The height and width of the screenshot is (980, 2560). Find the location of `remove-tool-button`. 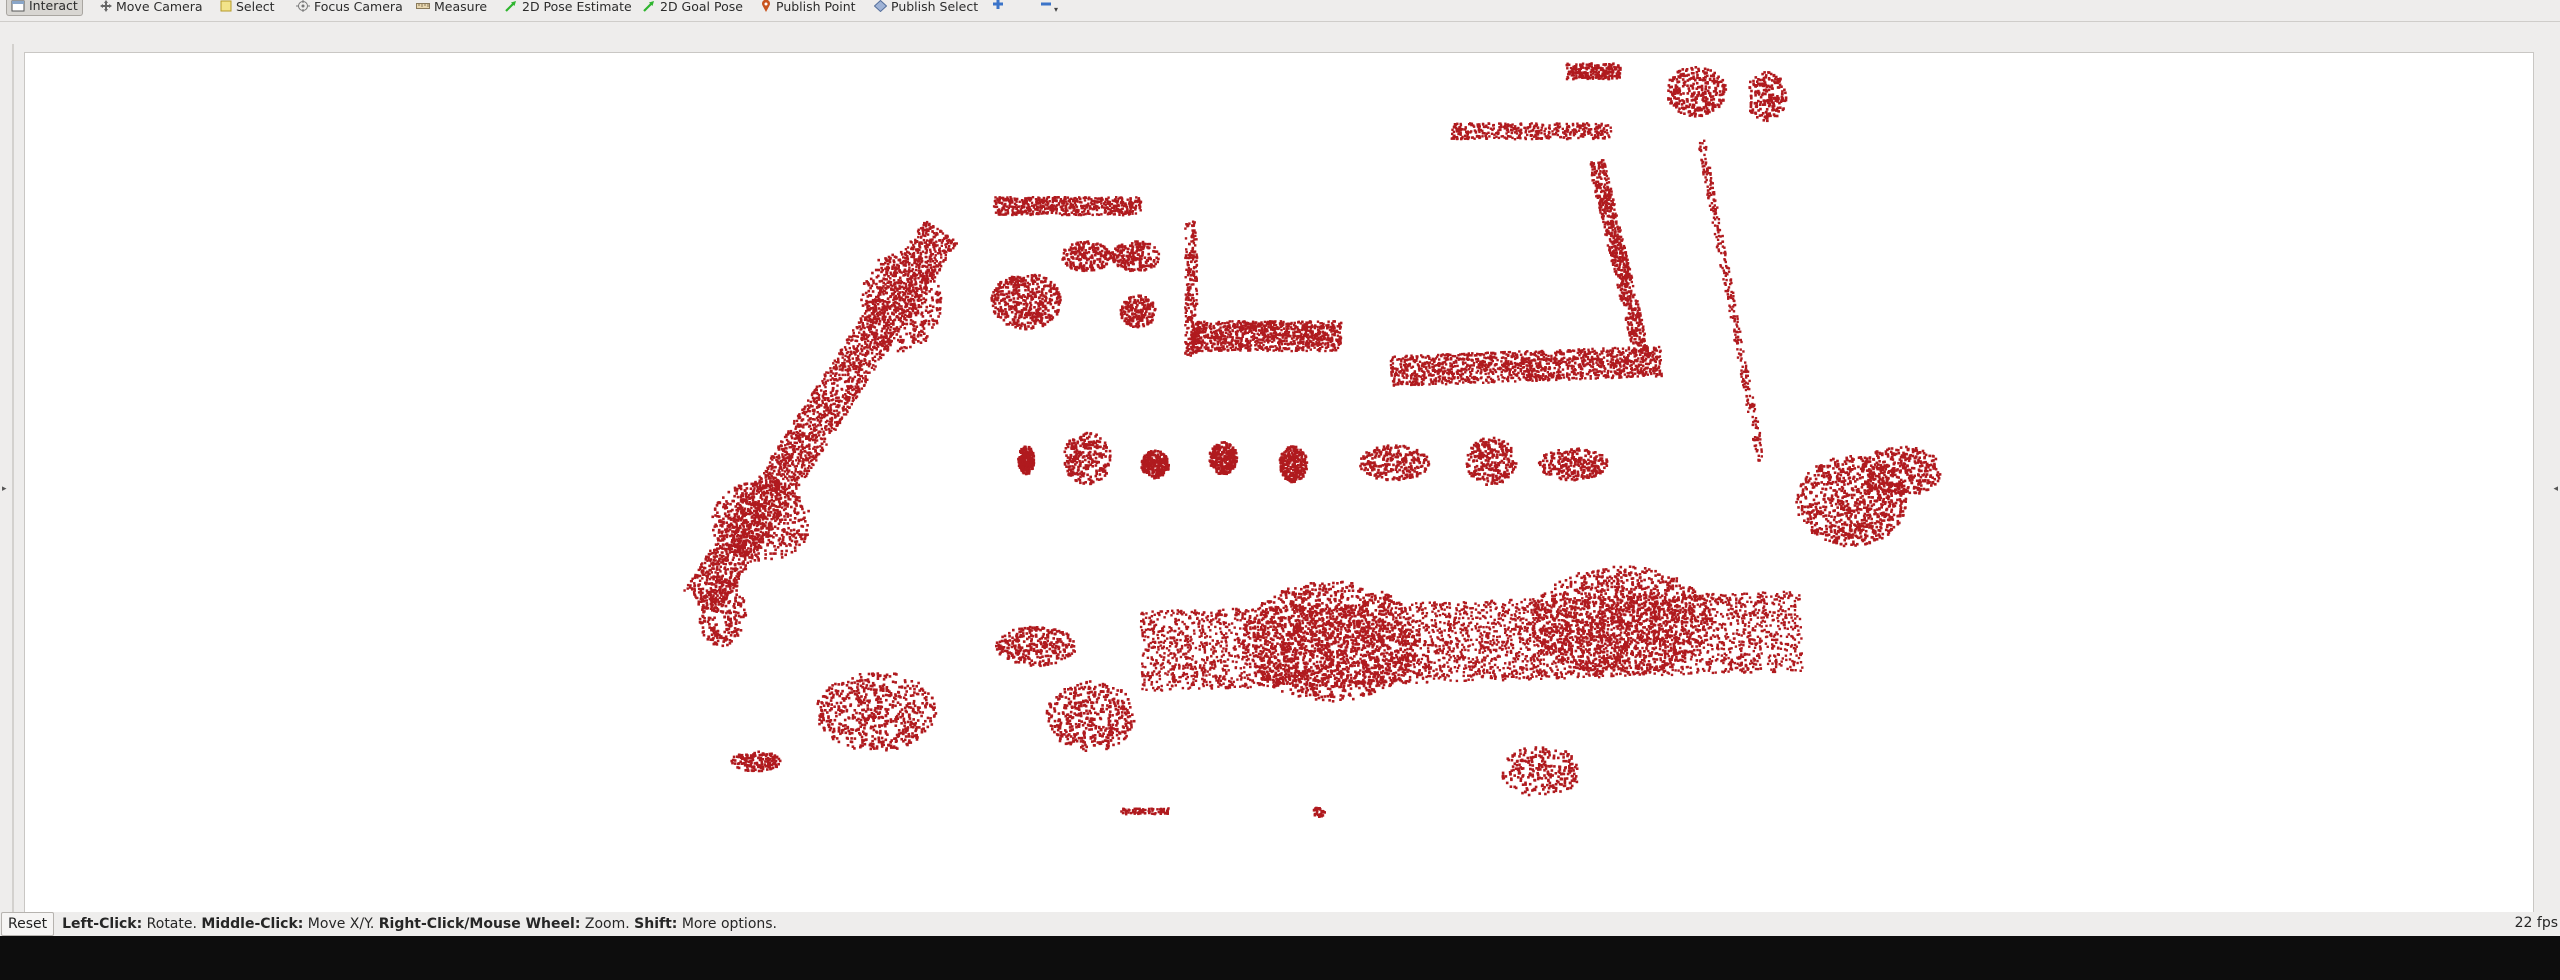

remove-tool-button is located at coordinates (1046, 7).